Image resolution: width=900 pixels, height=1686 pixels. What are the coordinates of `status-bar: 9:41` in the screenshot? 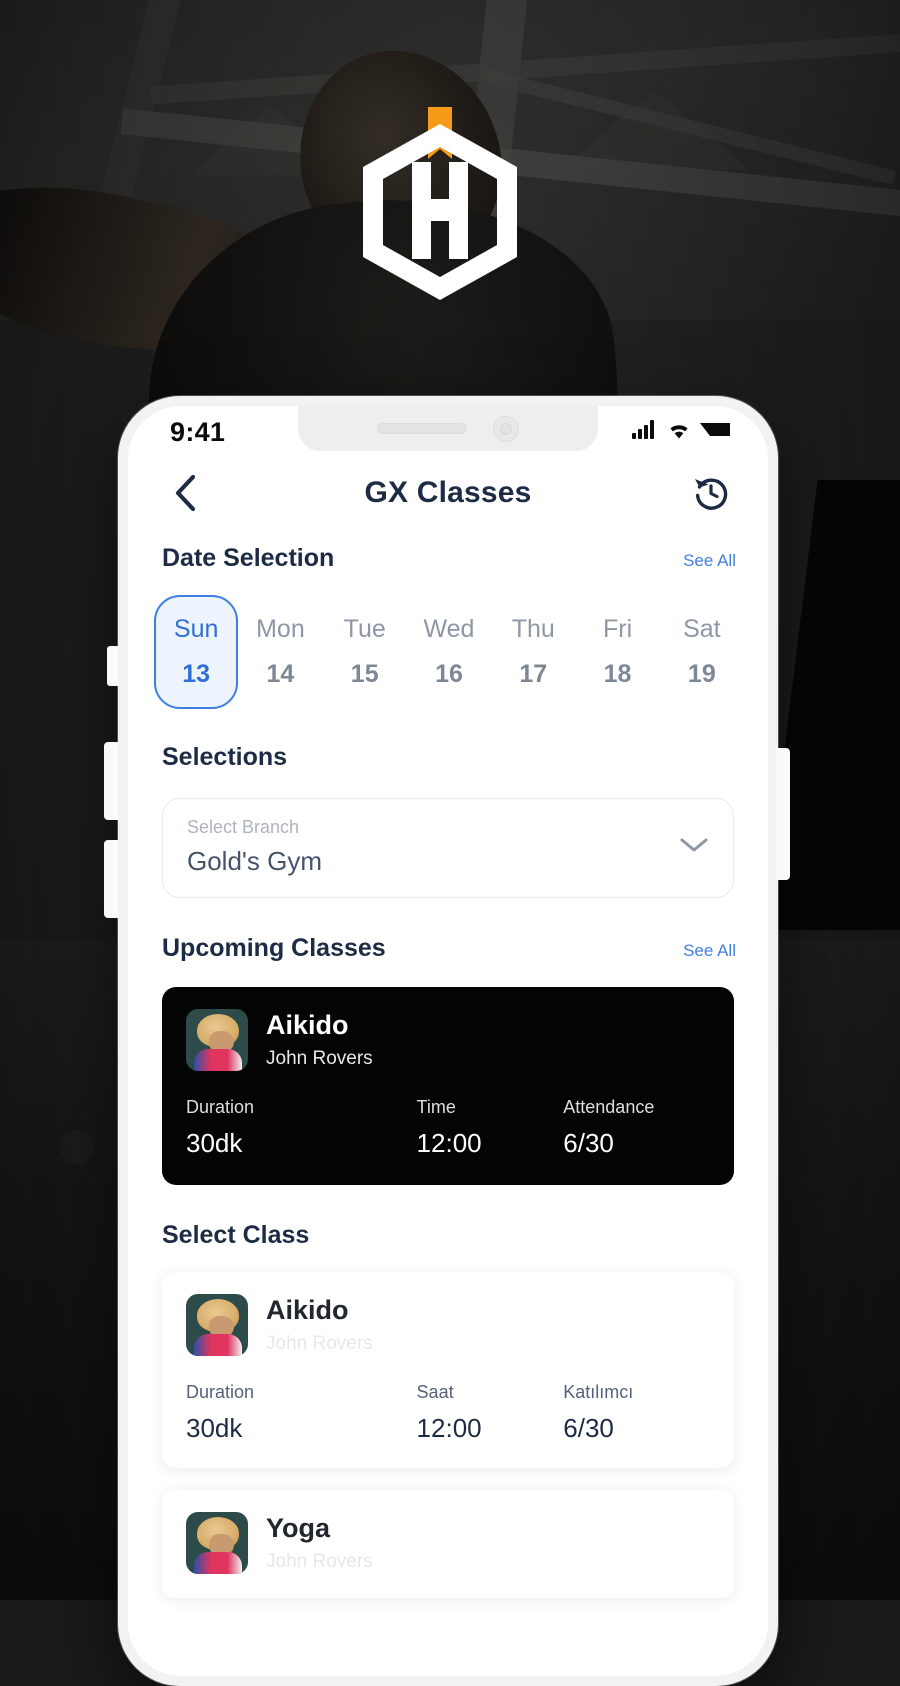 It's located at (448, 432).